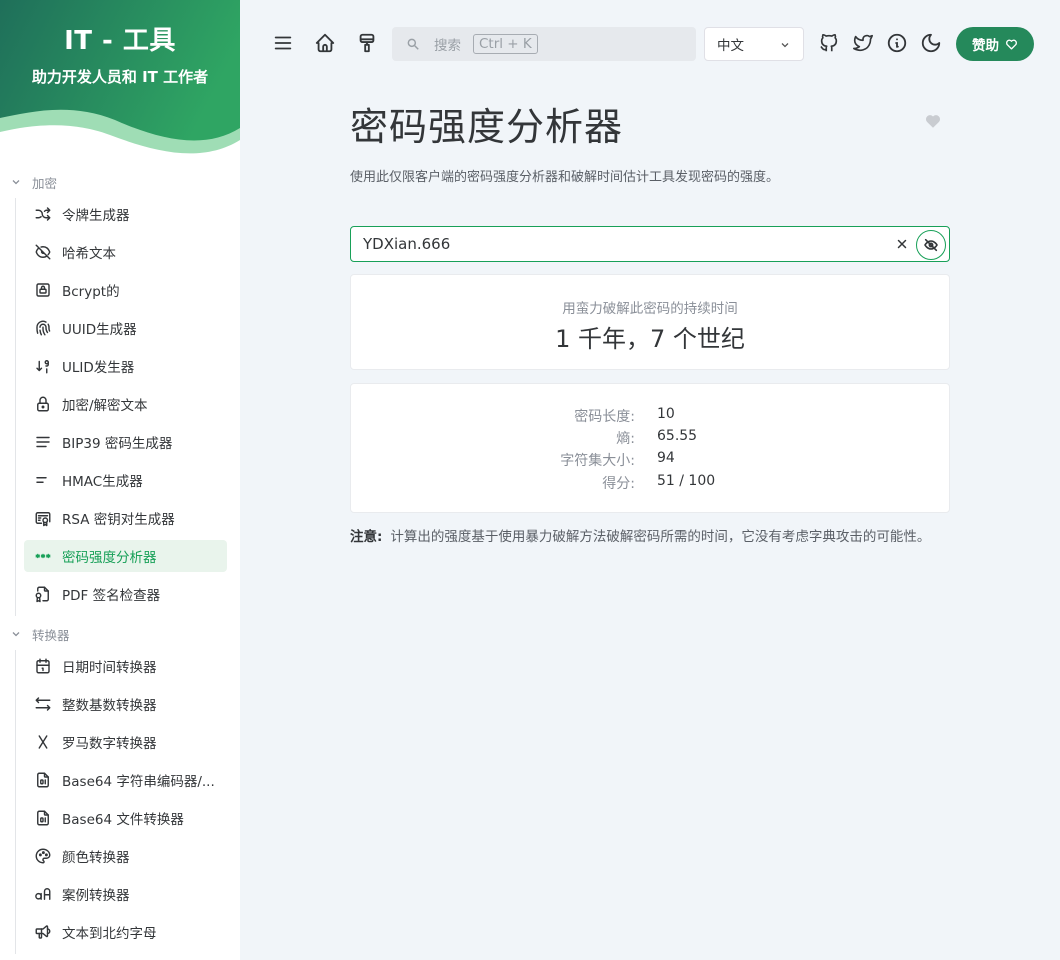 Image resolution: width=1060 pixels, height=960 pixels. Describe the element at coordinates (931, 245) in the screenshot. I see `toggle-visibility-button` at that location.